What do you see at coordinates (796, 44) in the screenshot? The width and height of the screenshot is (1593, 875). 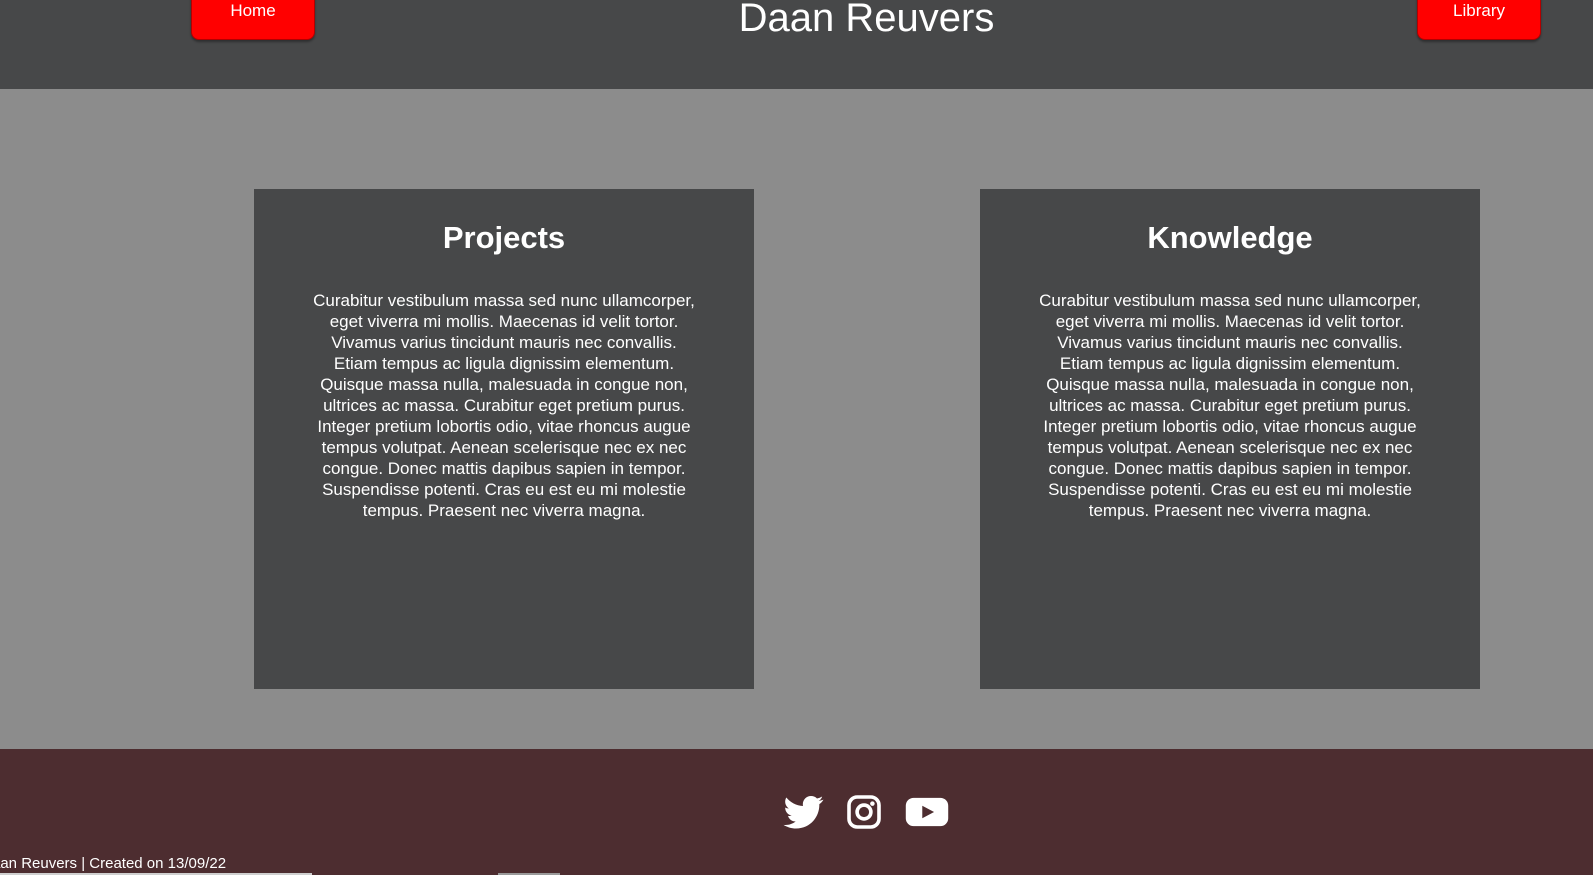 I see `site-header: Home Daan Reuvers Library` at bounding box center [796, 44].